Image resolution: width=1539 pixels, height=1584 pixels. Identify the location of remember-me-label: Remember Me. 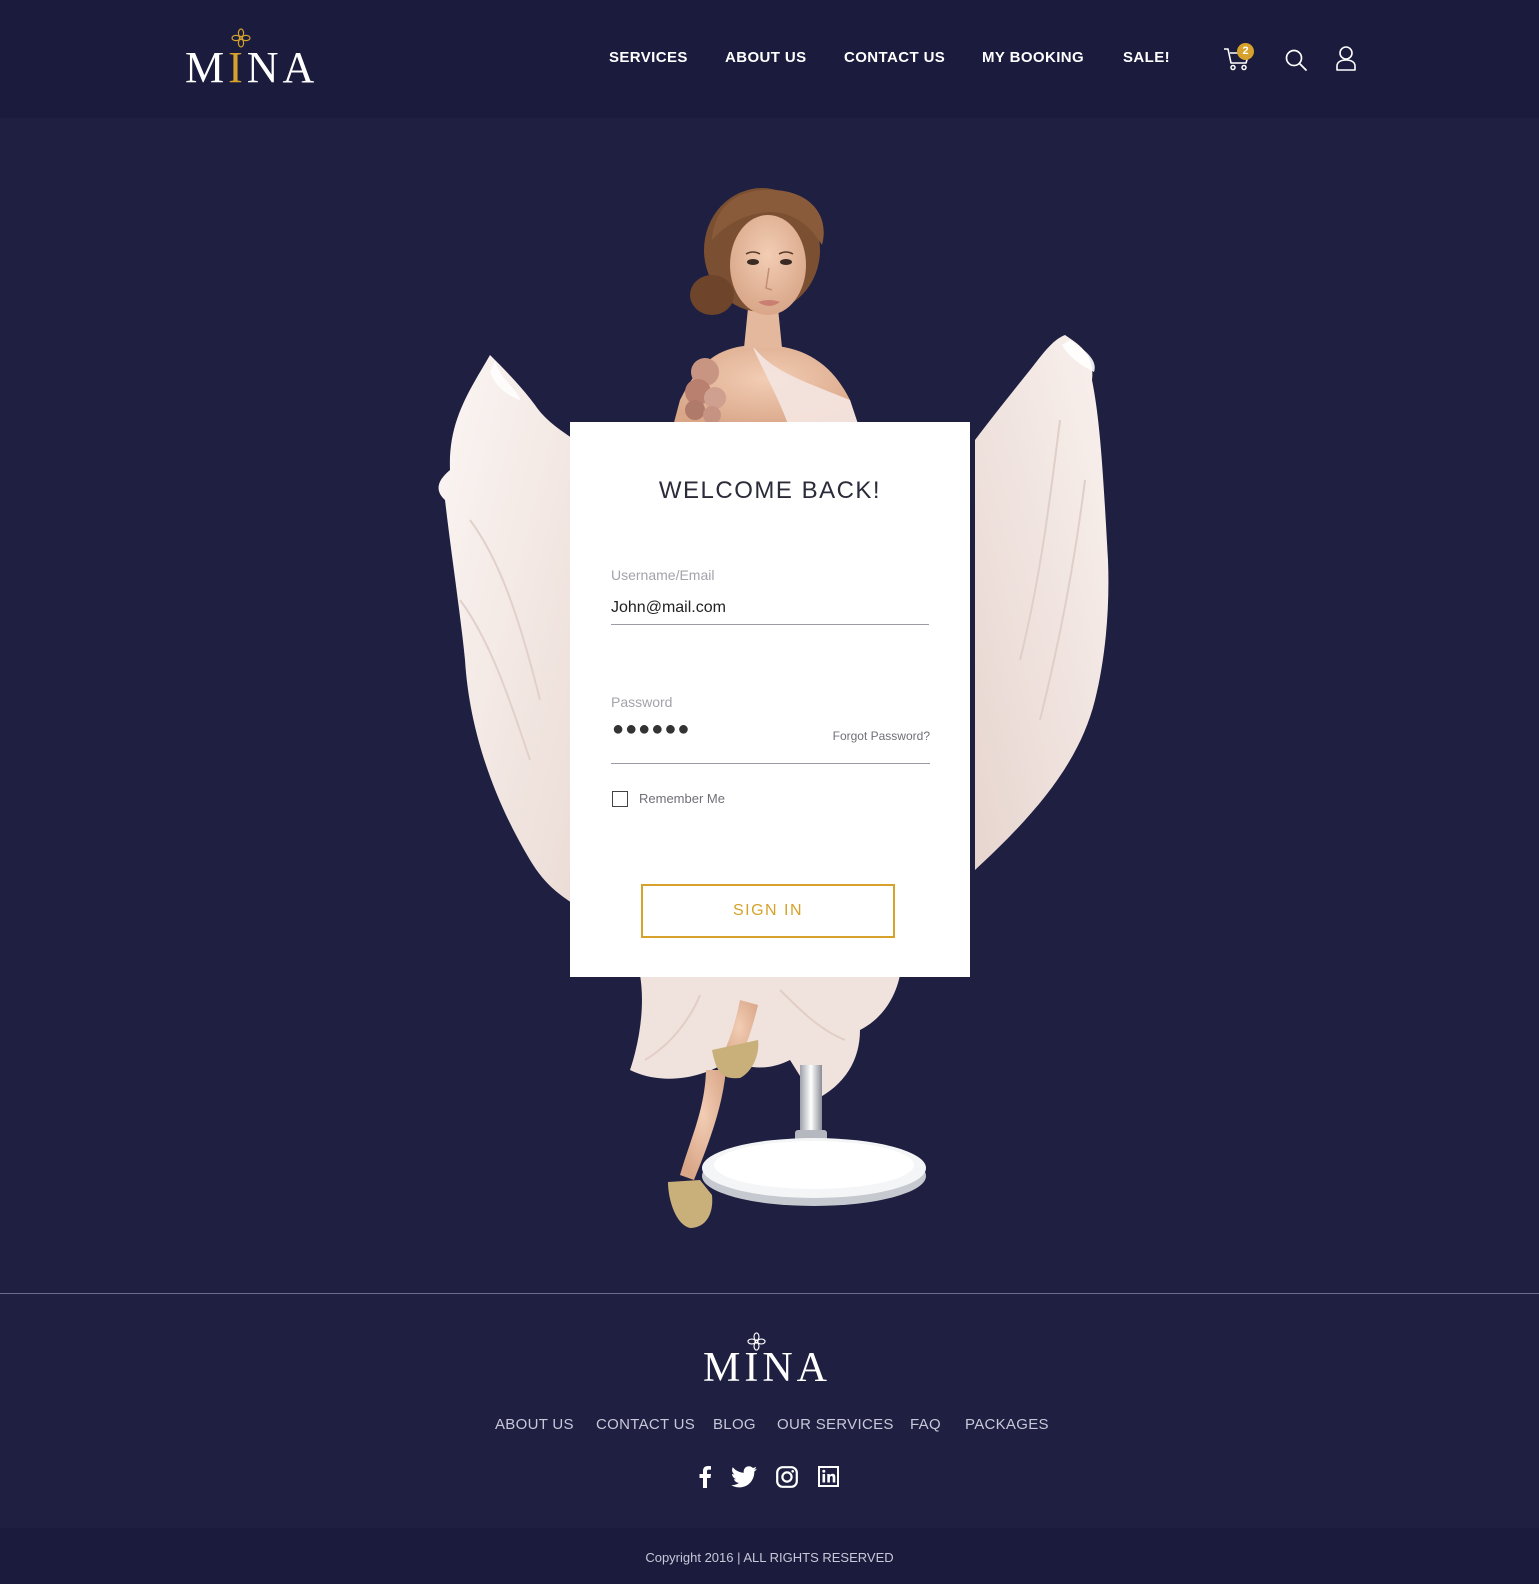
(682, 798).